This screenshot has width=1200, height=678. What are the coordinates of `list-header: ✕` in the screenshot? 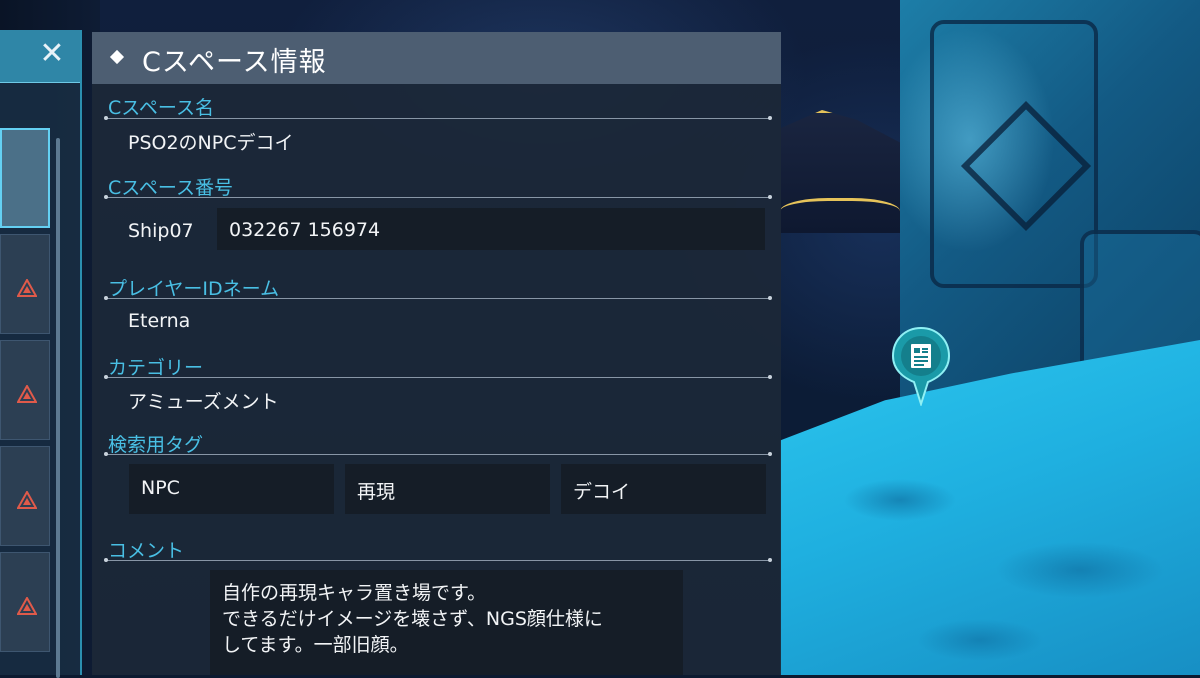 It's located at (40, 56).